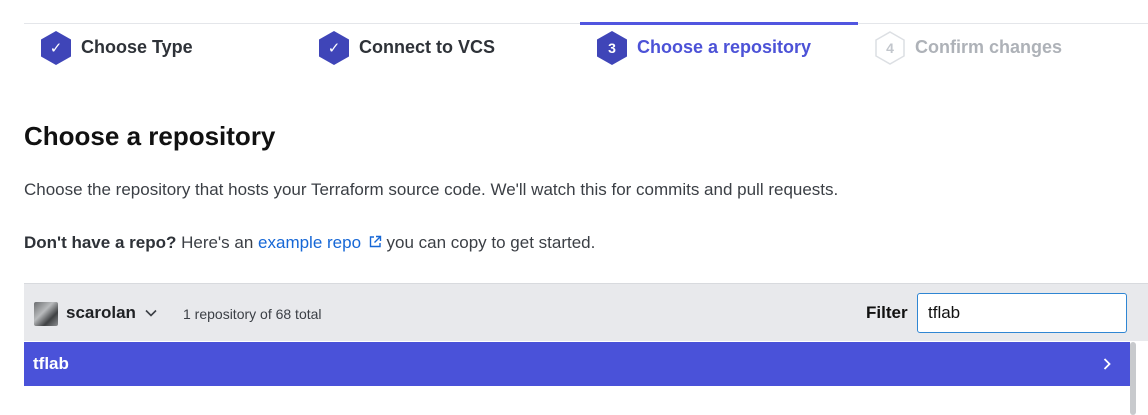 The image size is (1148, 415). I want to click on repository-name: tflab, so click(51, 363).